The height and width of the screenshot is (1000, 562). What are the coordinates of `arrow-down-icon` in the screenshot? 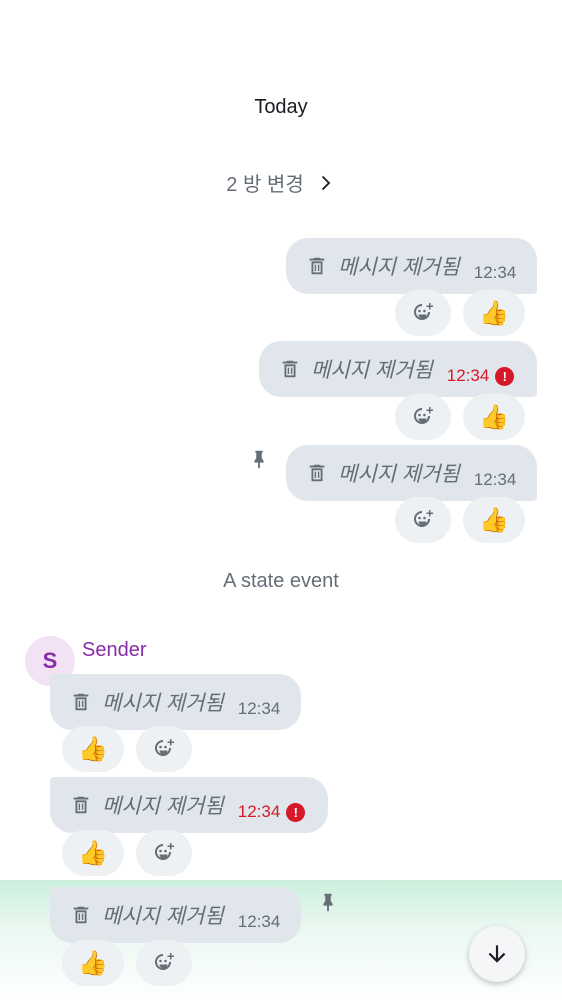 It's located at (497, 954).